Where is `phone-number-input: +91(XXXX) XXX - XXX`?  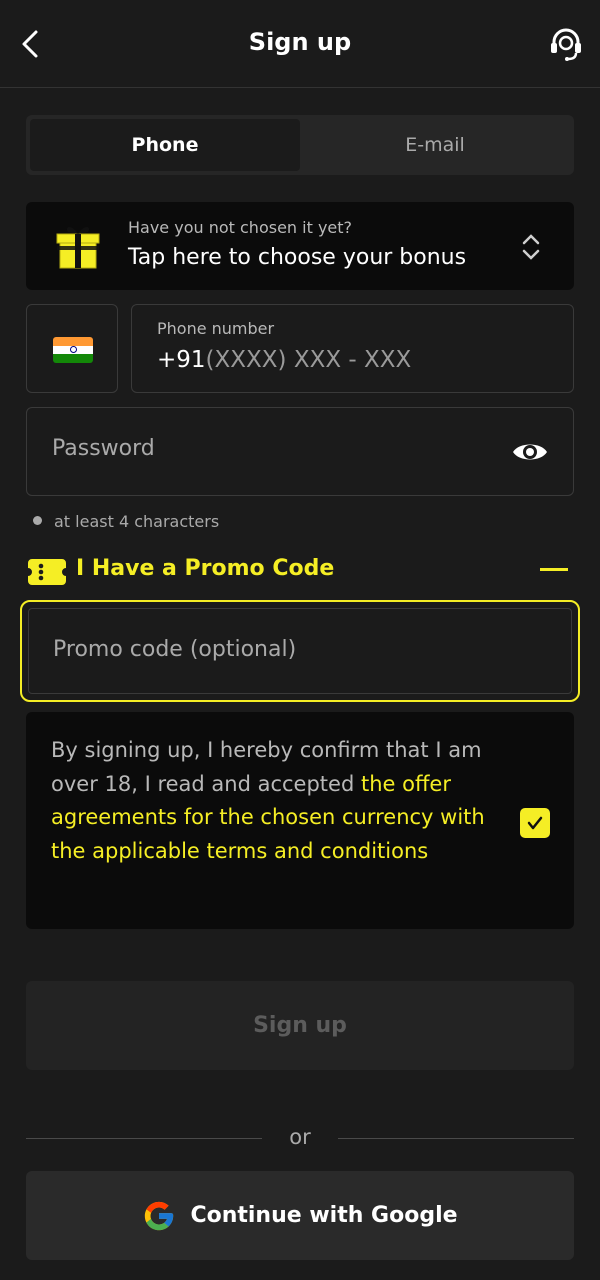
phone-number-input: +91(XXXX) XXX - XXX is located at coordinates (284, 360).